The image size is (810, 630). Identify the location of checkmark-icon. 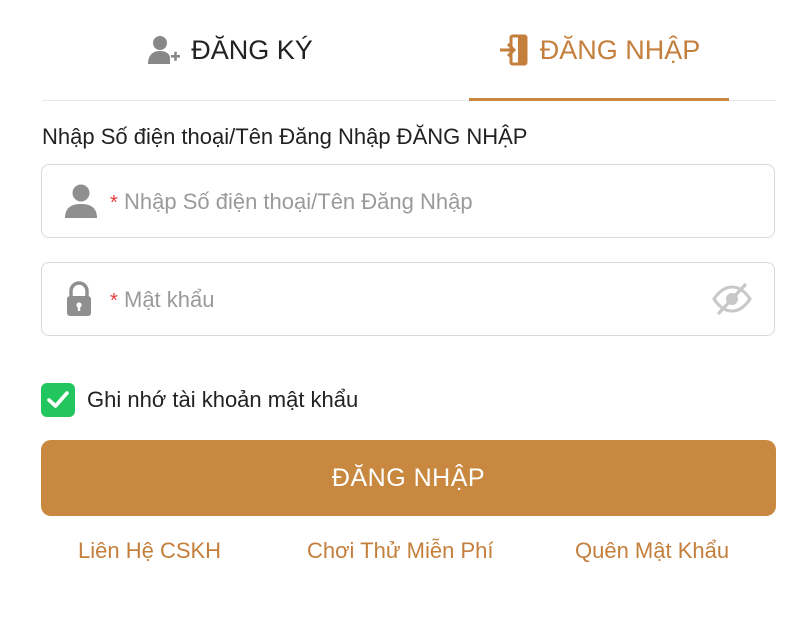
(58, 399).